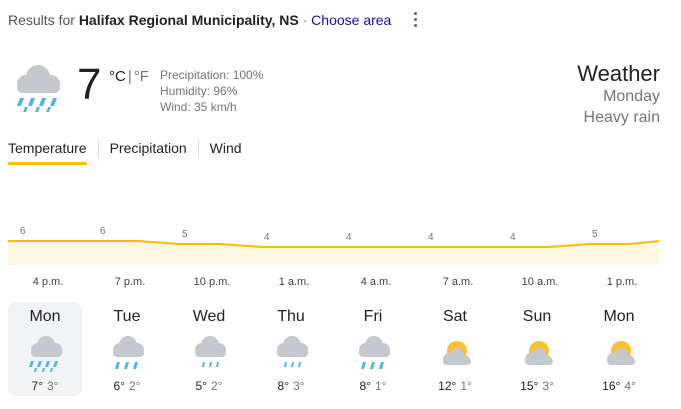 The height and width of the screenshot is (409, 681). Describe the element at coordinates (199, 91) in the screenshot. I see `humidity-detail: Humidity: 96%` at that location.